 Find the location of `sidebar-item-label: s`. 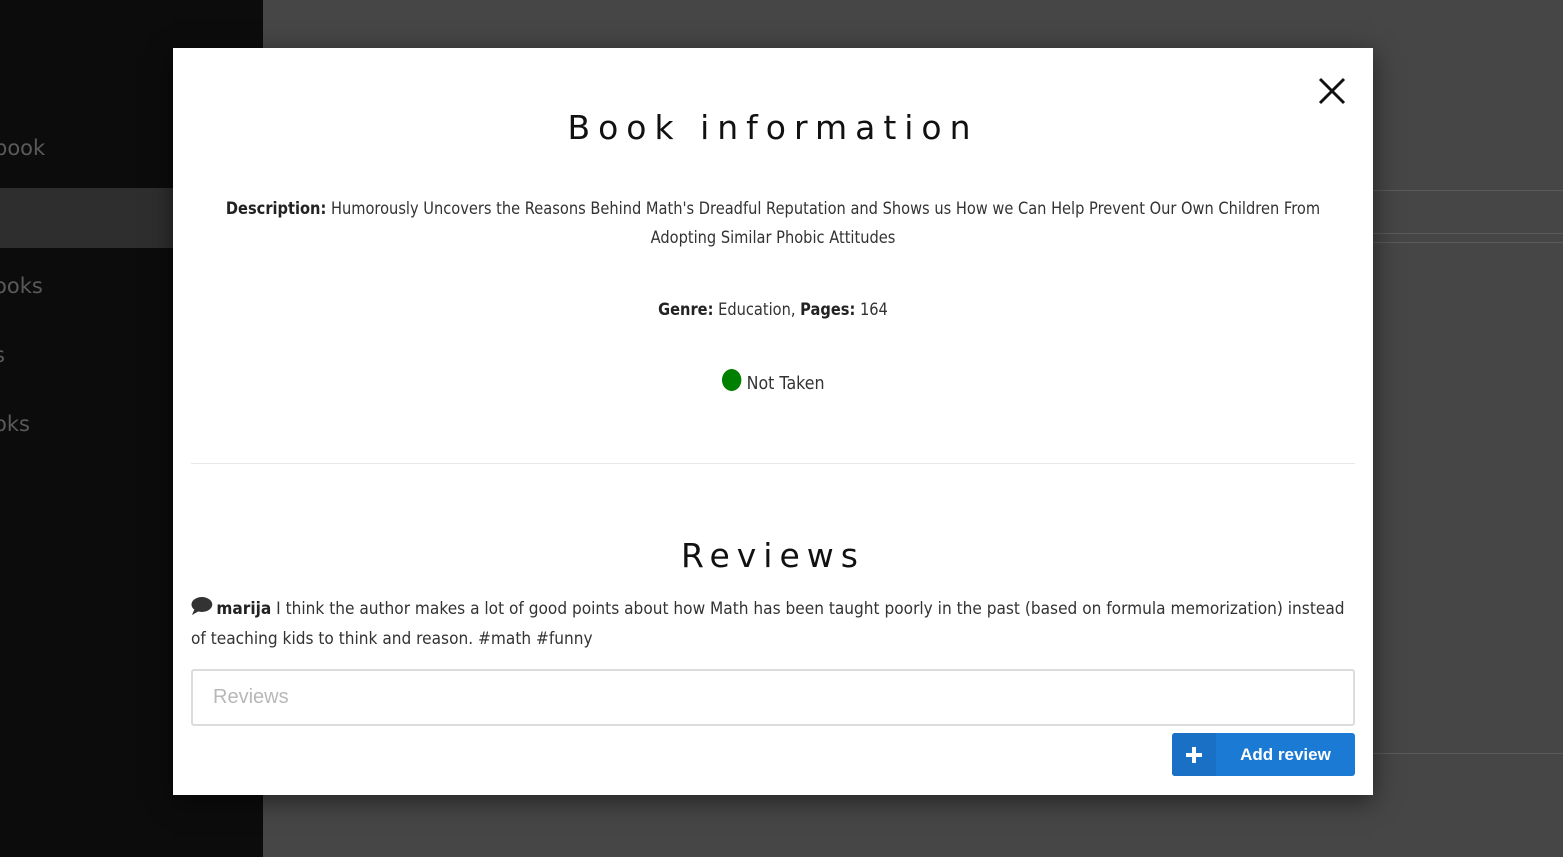

sidebar-item-label: s is located at coordinates (2, 355).